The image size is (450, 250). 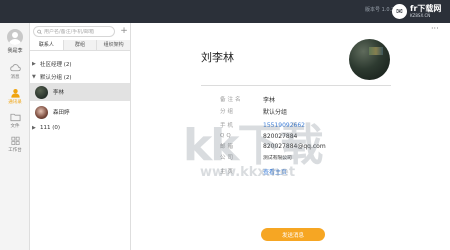 I want to click on search-input, so click(x=79, y=31).